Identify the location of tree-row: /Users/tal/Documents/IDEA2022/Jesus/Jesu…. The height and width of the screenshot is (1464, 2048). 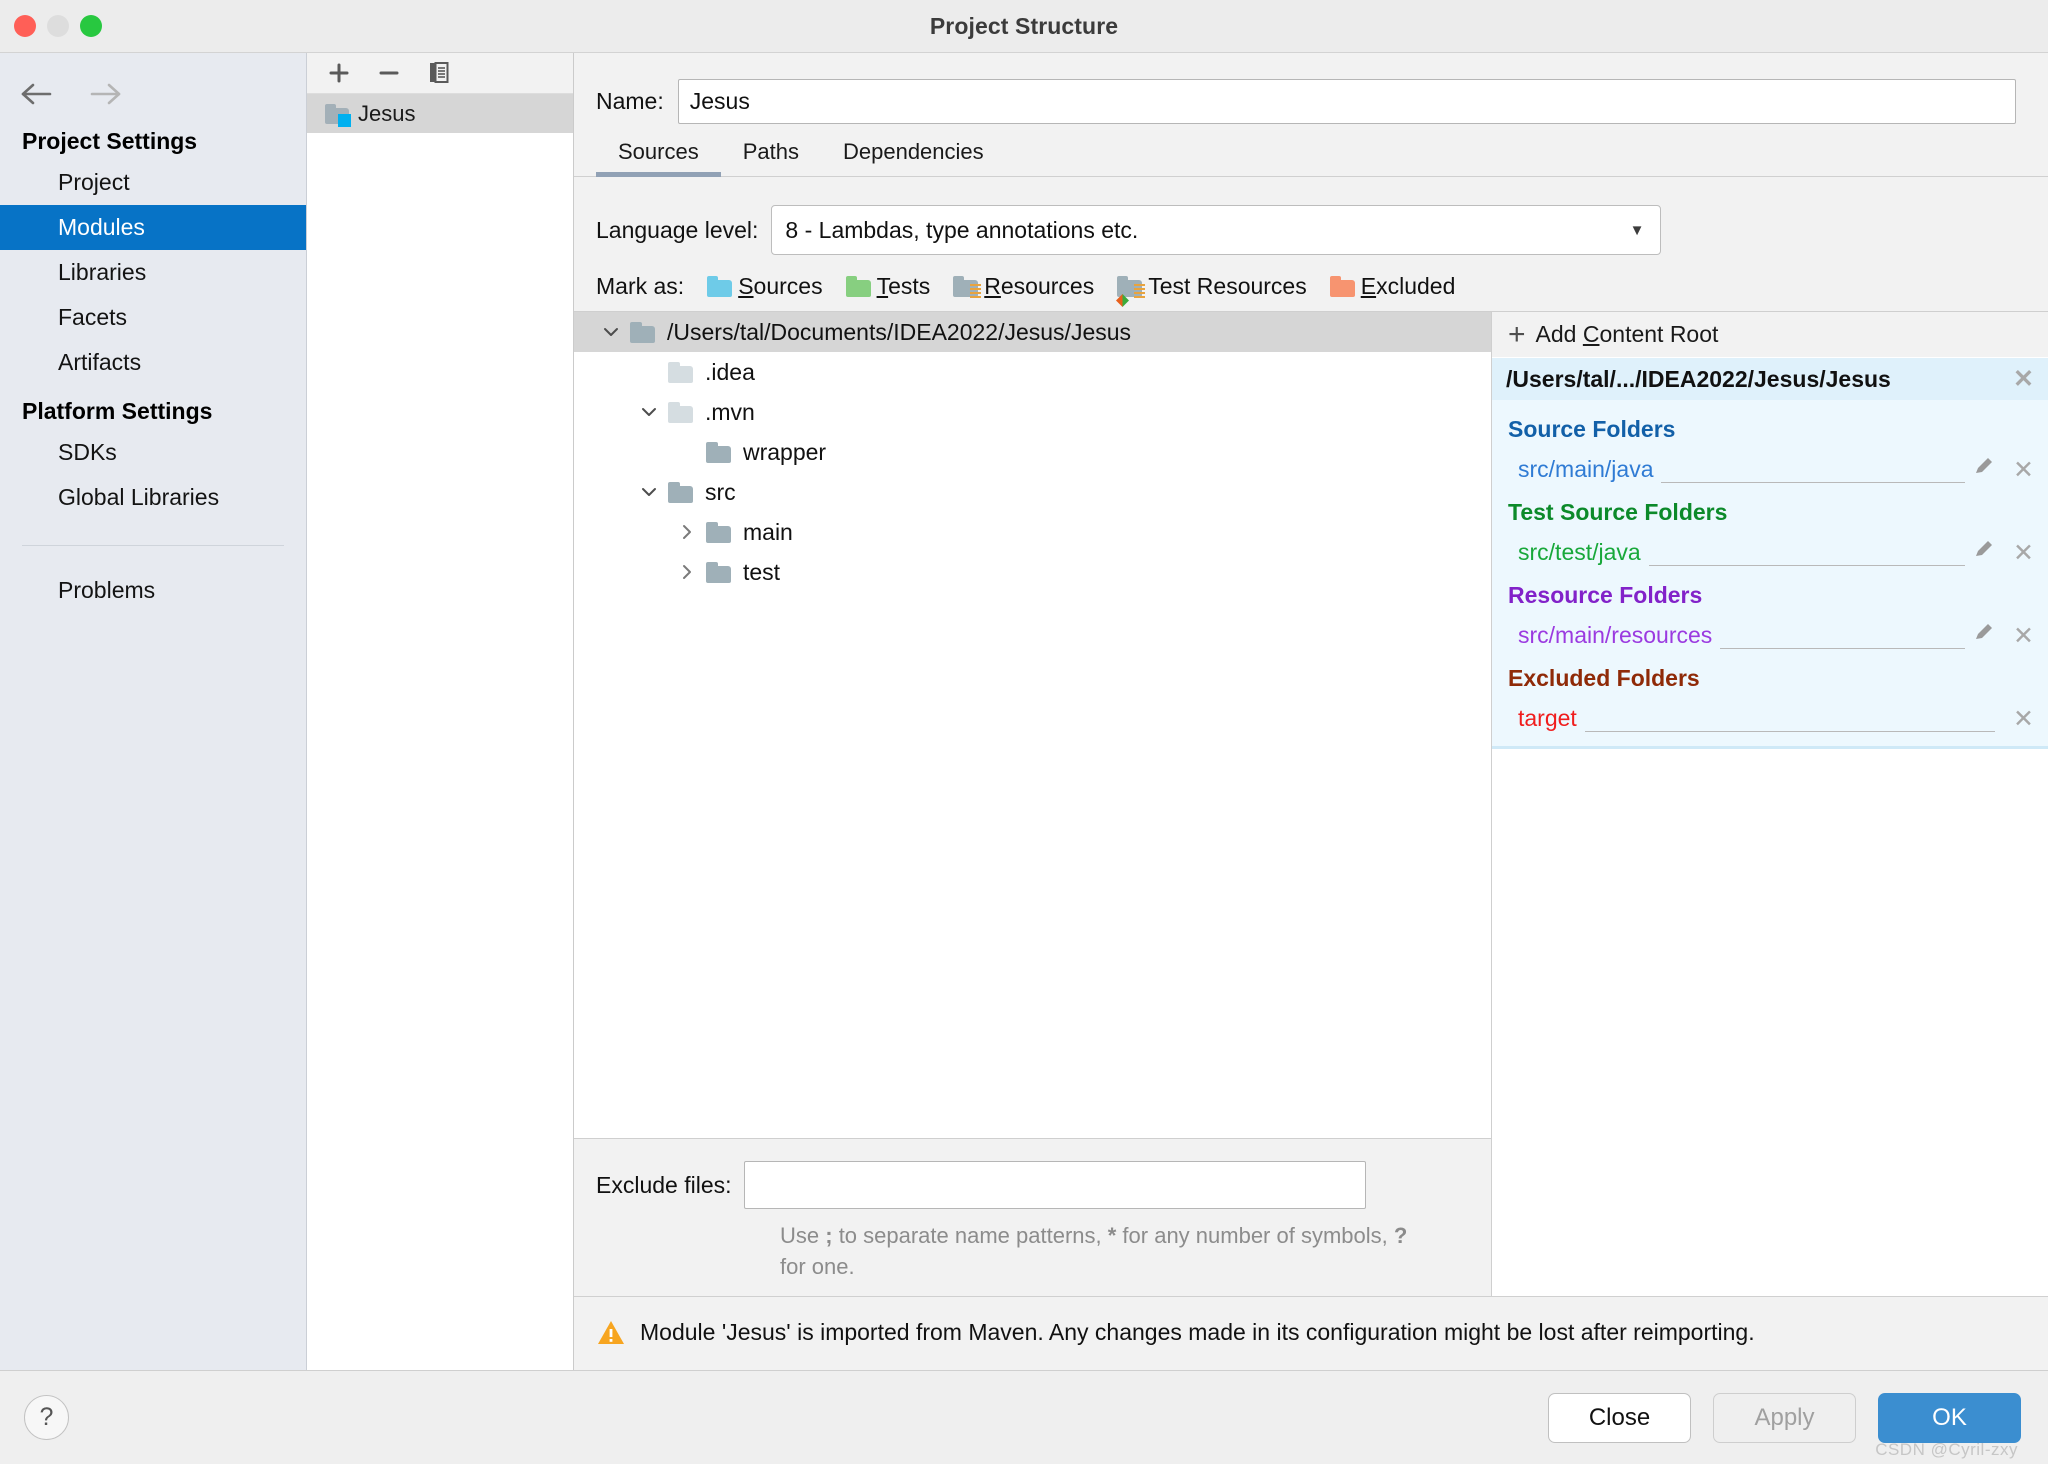
(1032, 332).